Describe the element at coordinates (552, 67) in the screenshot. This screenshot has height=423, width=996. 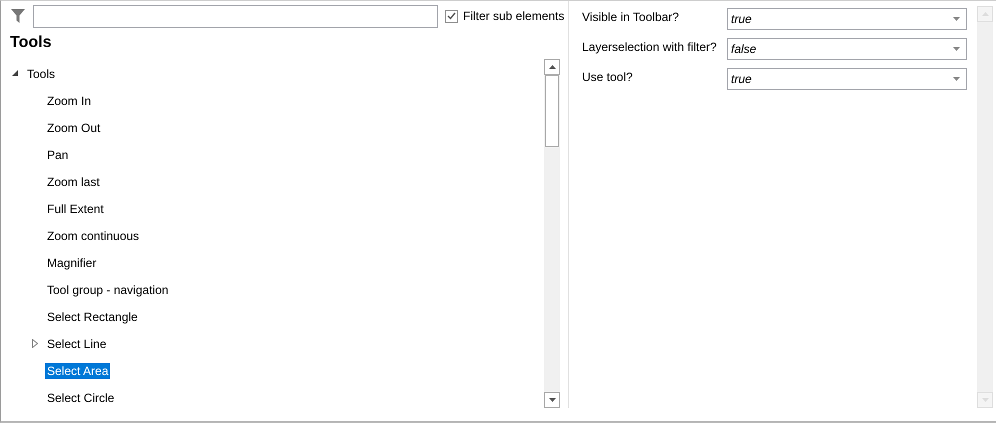
I see `up-arrow-icon` at that location.